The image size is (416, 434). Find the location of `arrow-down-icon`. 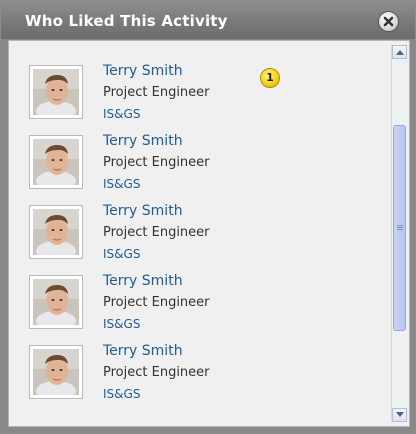

arrow-down-icon is located at coordinates (400, 414).